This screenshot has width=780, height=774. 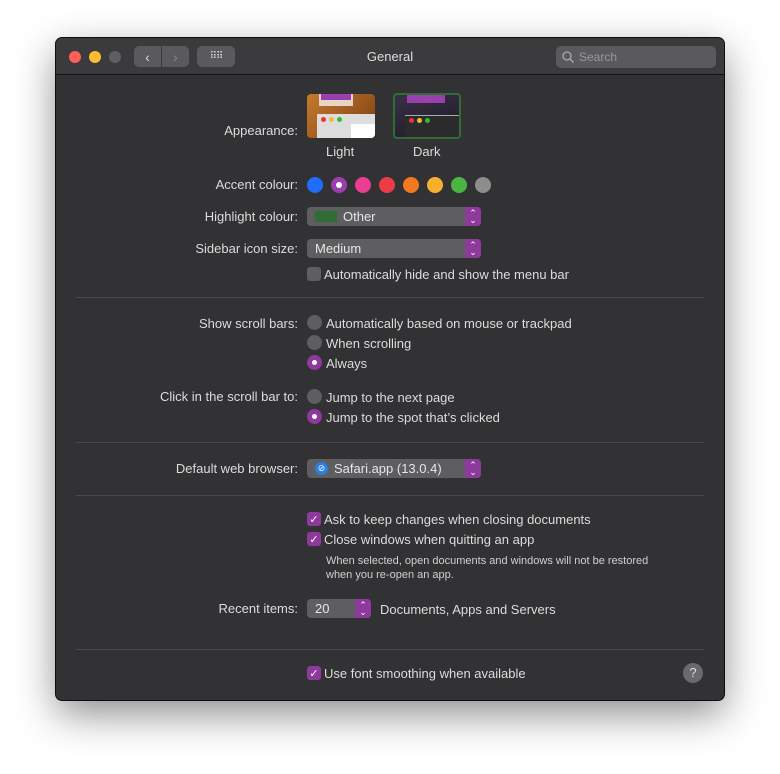 What do you see at coordinates (314, 396) in the screenshot?
I see `jump-next-page-radio` at bounding box center [314, 396].